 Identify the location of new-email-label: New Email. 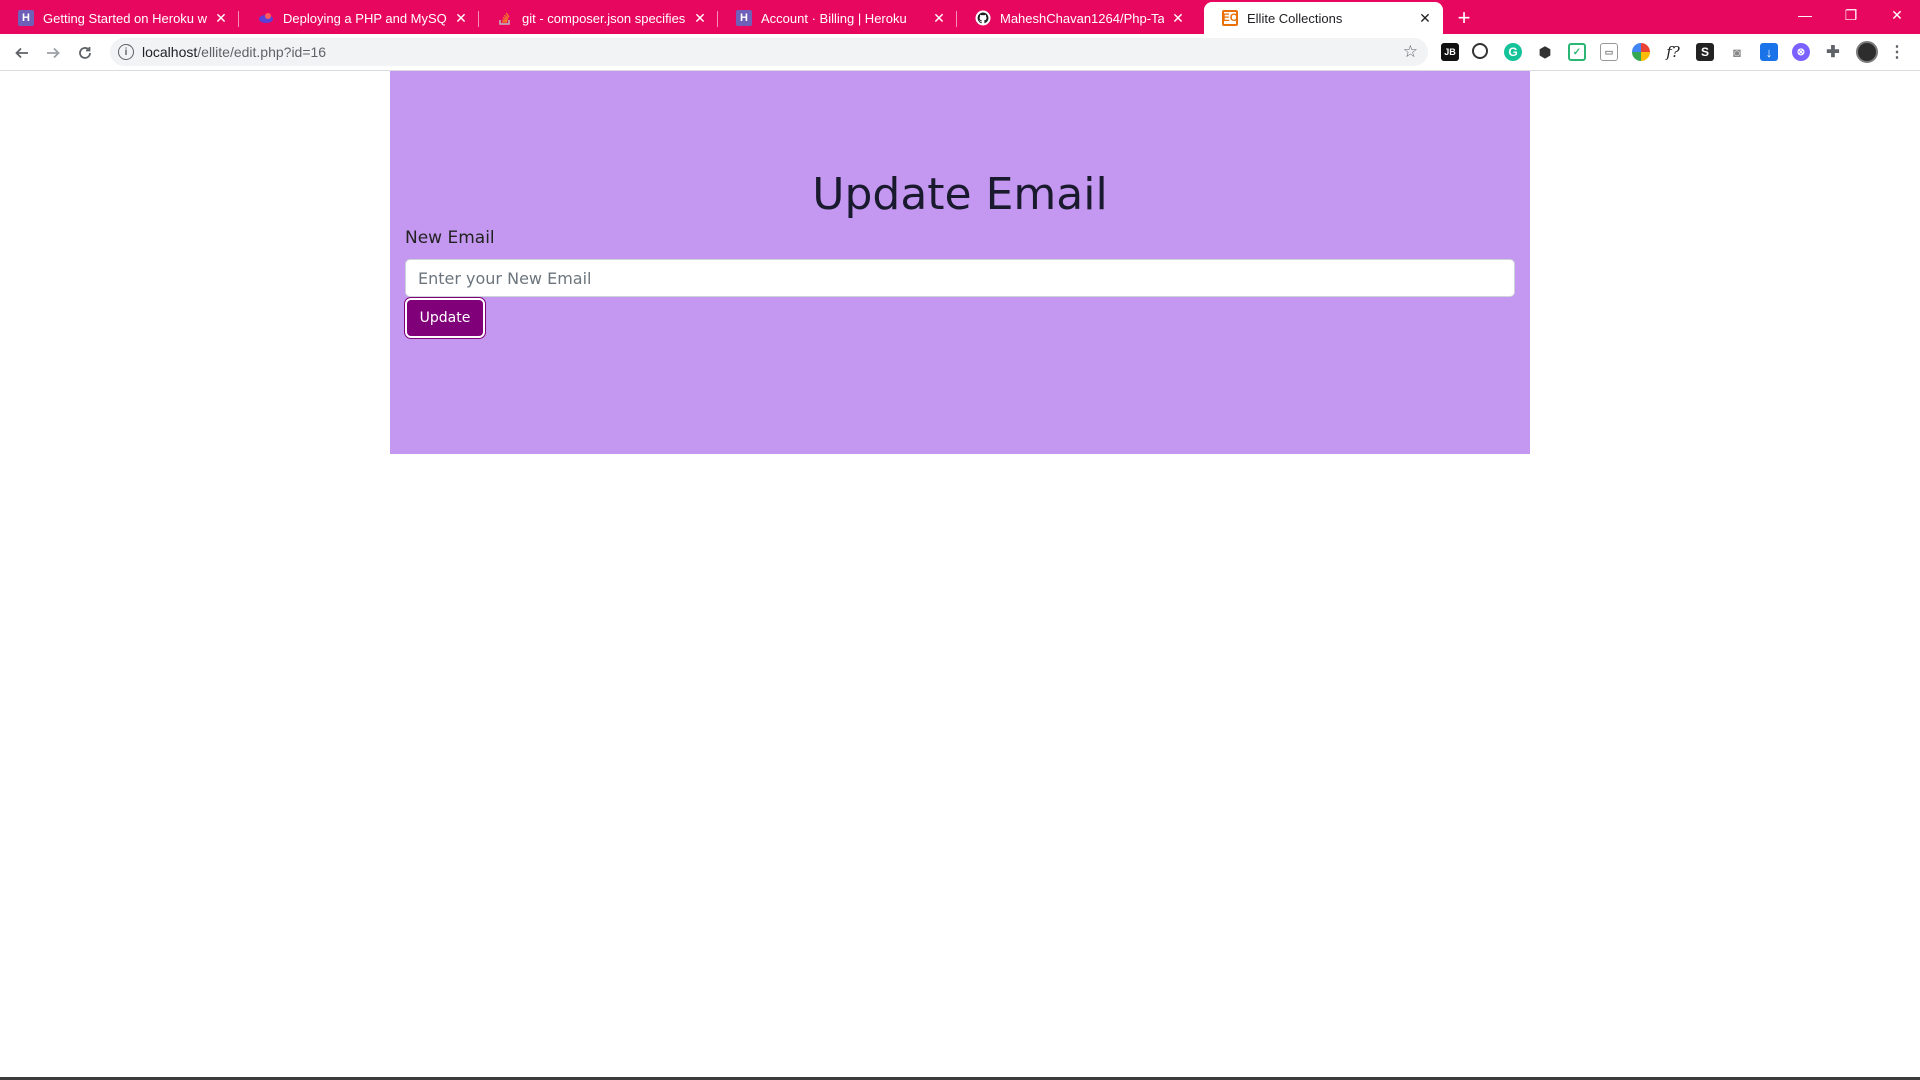
(450, 238).